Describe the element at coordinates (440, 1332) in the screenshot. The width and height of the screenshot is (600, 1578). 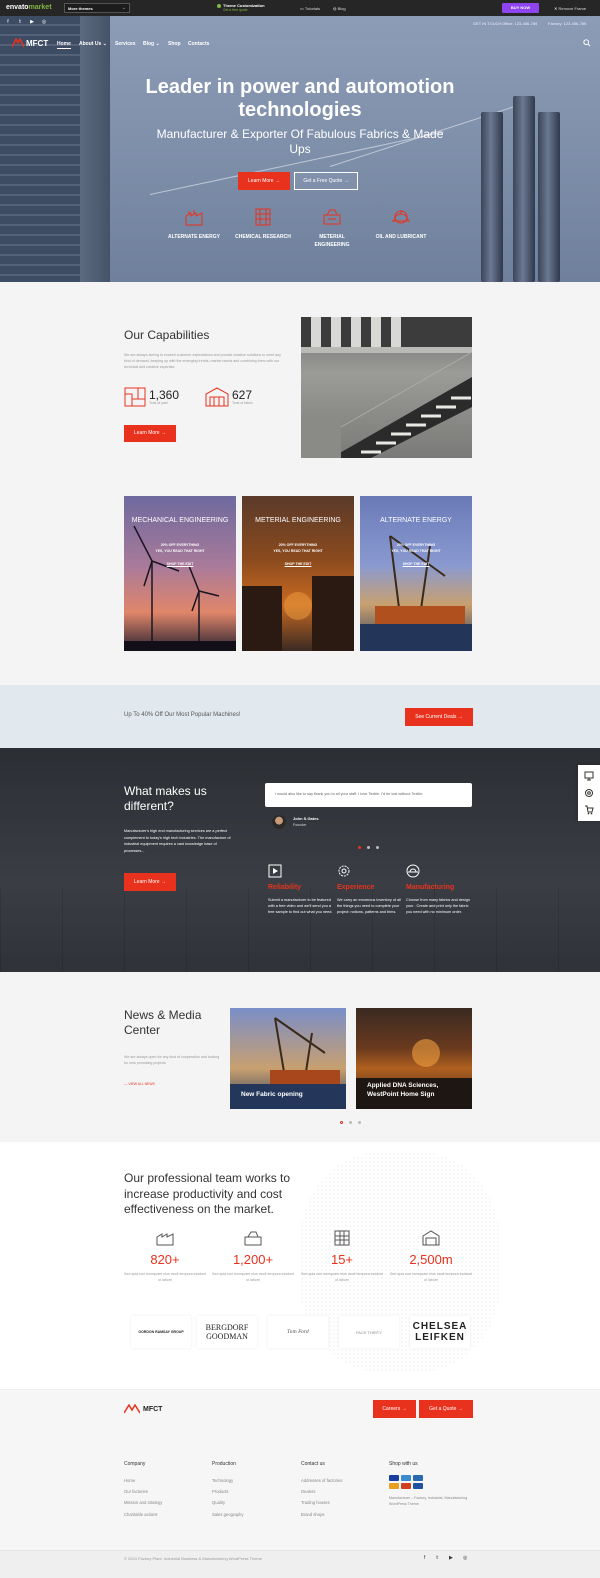
I see `brand-logo: CHELSEA LEIFKEN` at that location.